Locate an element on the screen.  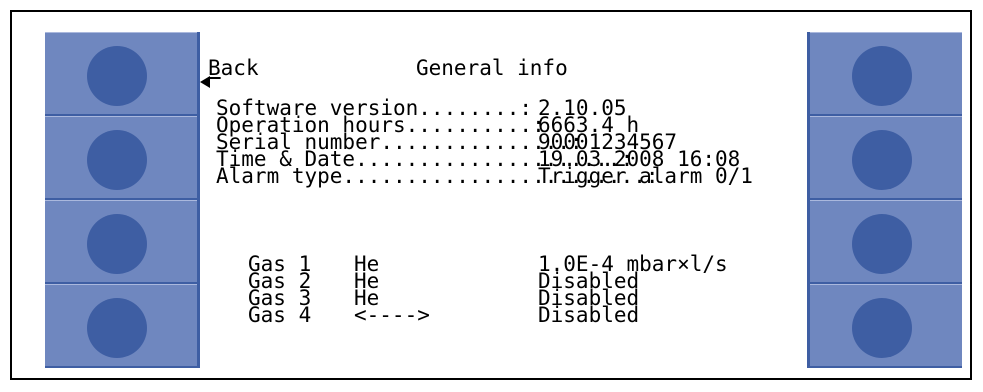
back-label-rest: ack is located at coordinates (239, 68).